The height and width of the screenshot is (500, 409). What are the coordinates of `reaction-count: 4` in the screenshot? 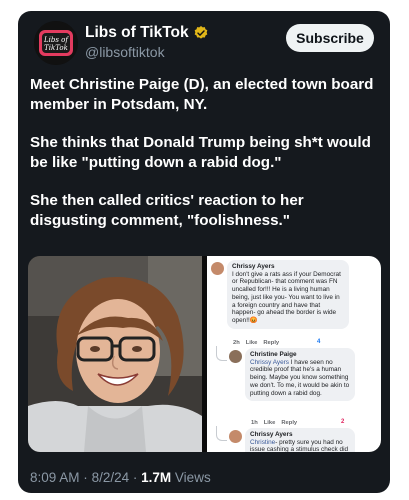 It's located at (319, 342).